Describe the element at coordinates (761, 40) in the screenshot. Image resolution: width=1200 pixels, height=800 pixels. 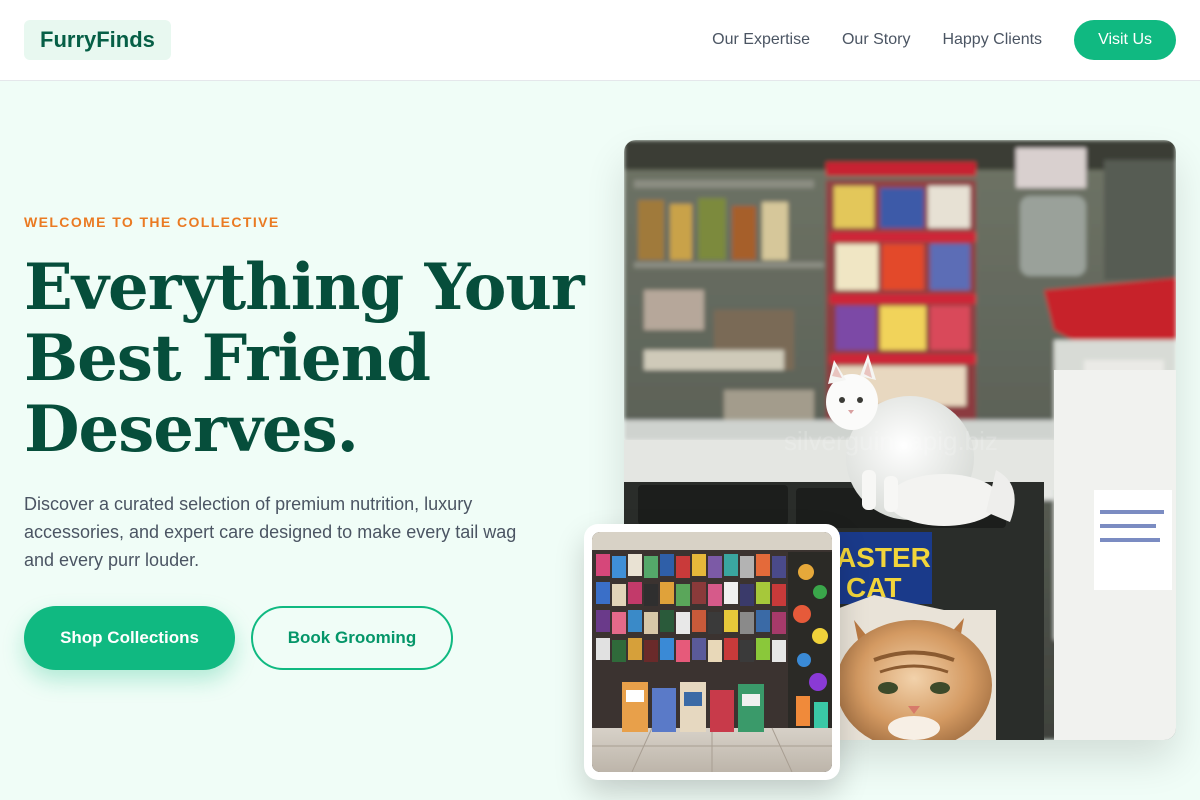
I see `nav-link-our-expertise: Our Expertise` at that location.